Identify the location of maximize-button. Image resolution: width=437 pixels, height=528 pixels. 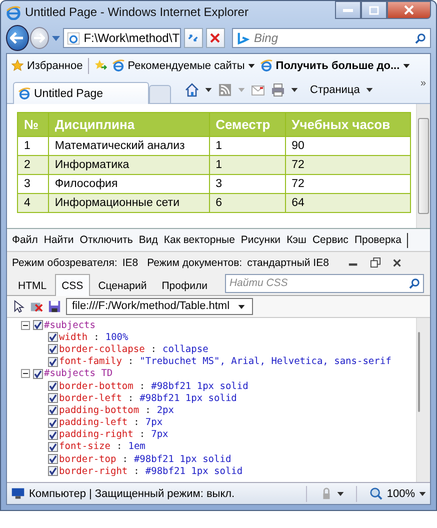
(374, 10).